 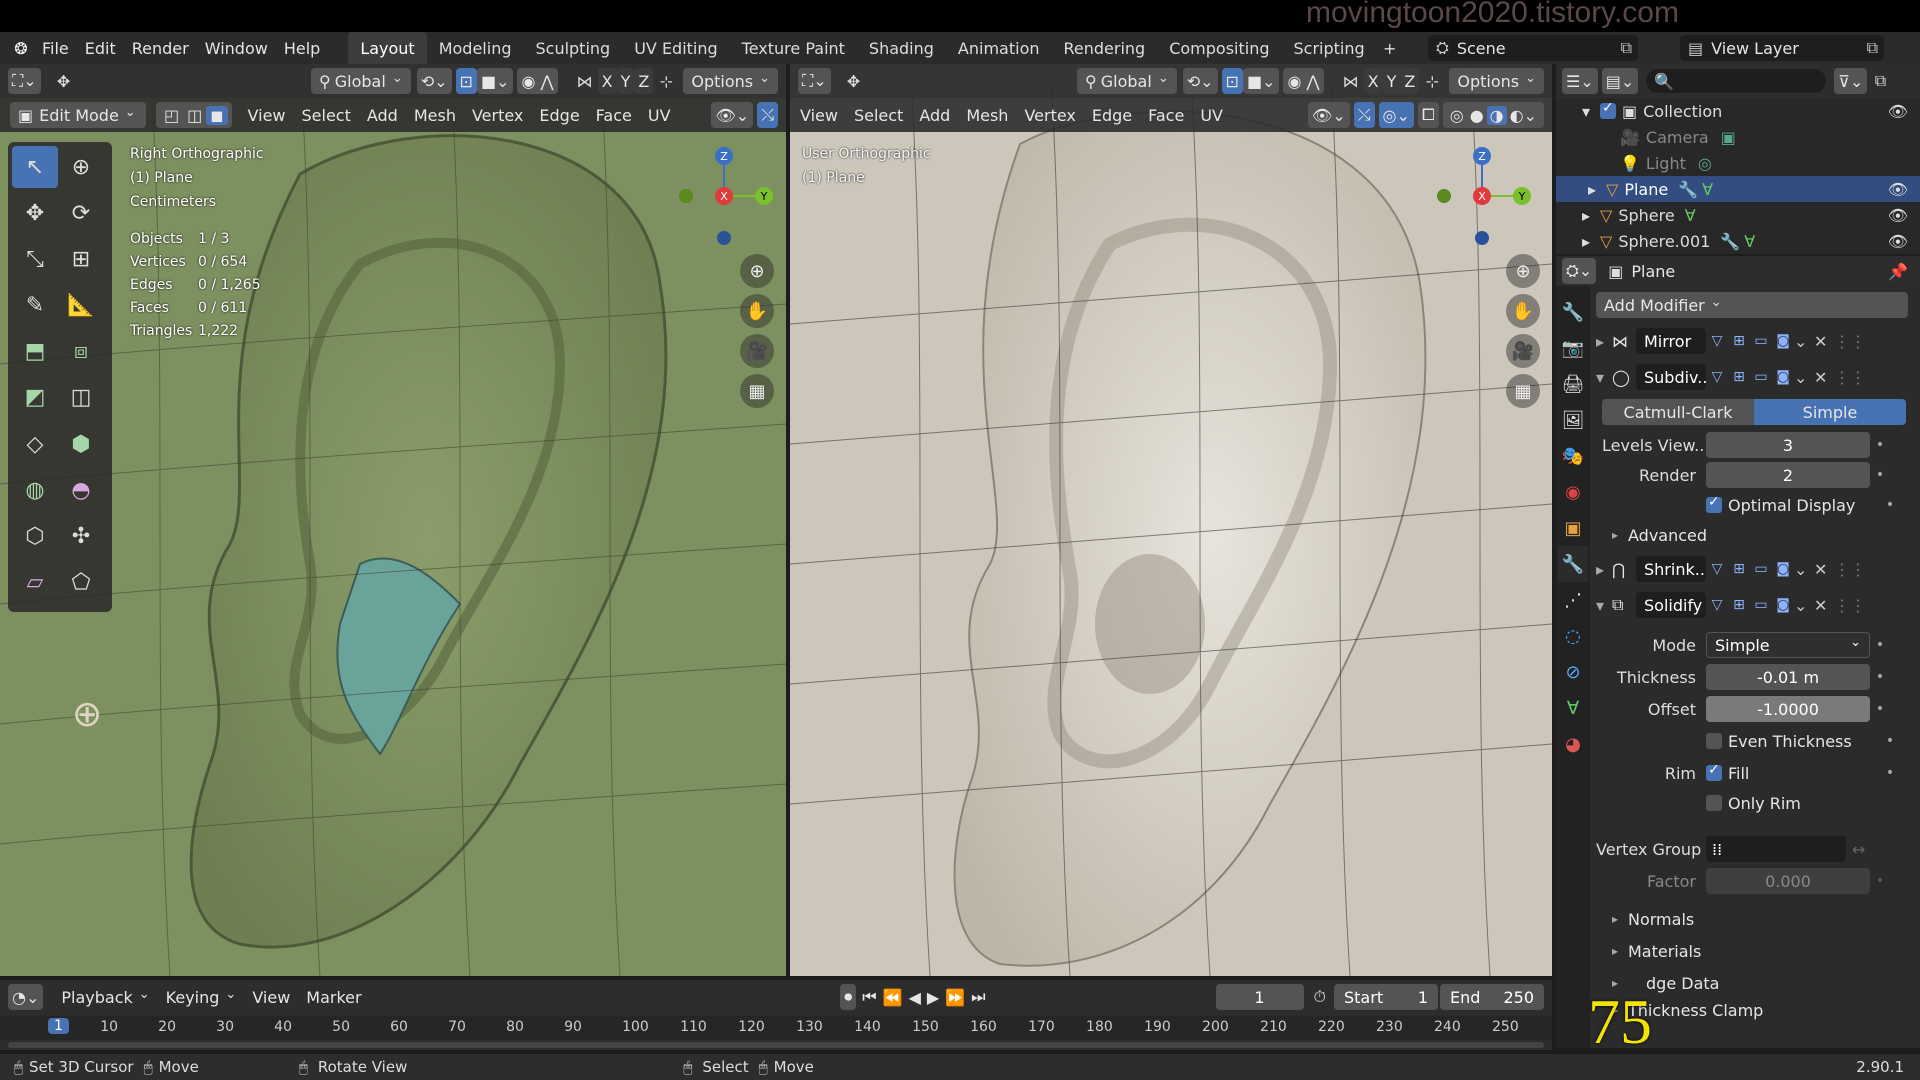 I want to click on playback-menu: Playback, so click(x=105, y=997).